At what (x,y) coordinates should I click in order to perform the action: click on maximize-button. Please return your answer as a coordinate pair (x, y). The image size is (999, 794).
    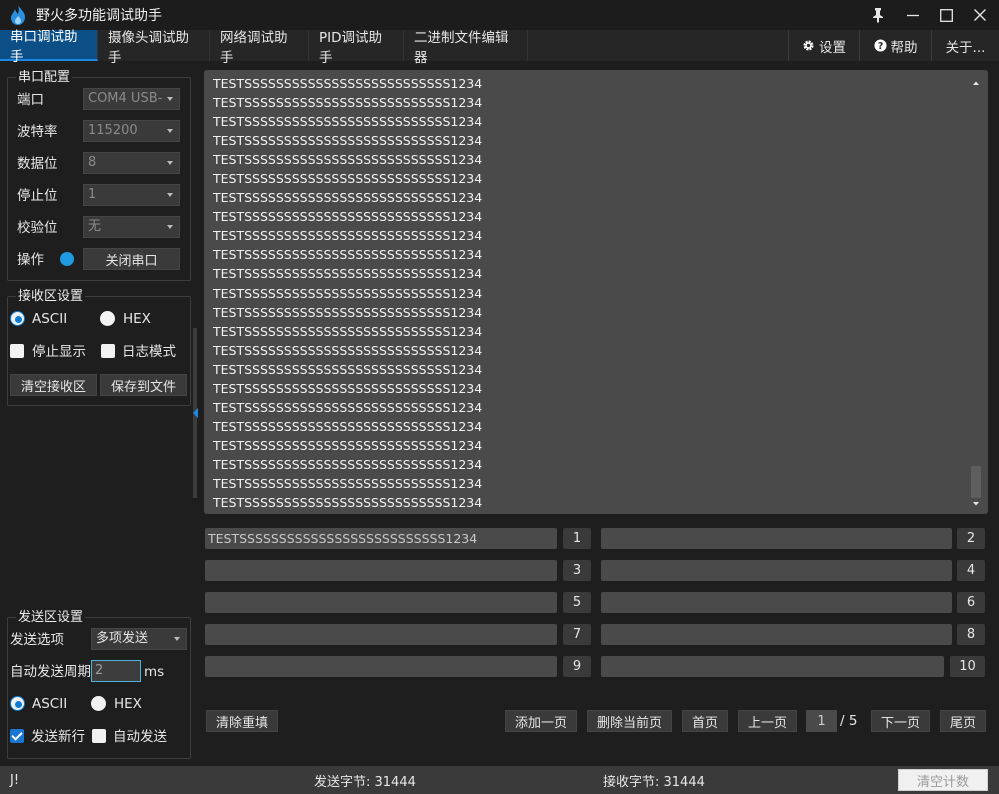
    Looking at the image, I should click on (946, 15).